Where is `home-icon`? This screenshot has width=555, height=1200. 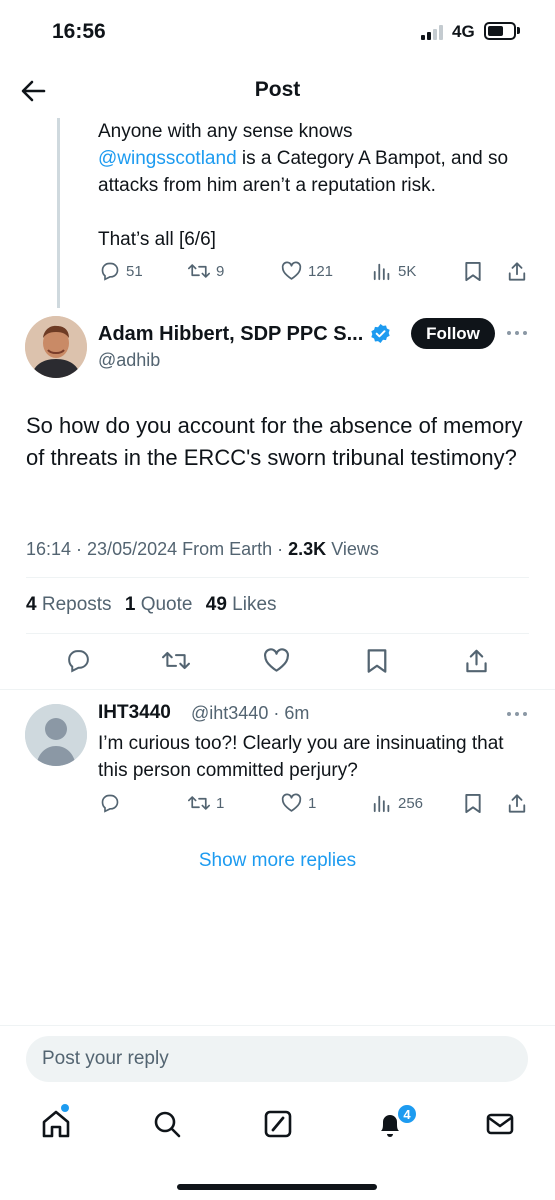
home-icon is located at coordinates (56, 1124).